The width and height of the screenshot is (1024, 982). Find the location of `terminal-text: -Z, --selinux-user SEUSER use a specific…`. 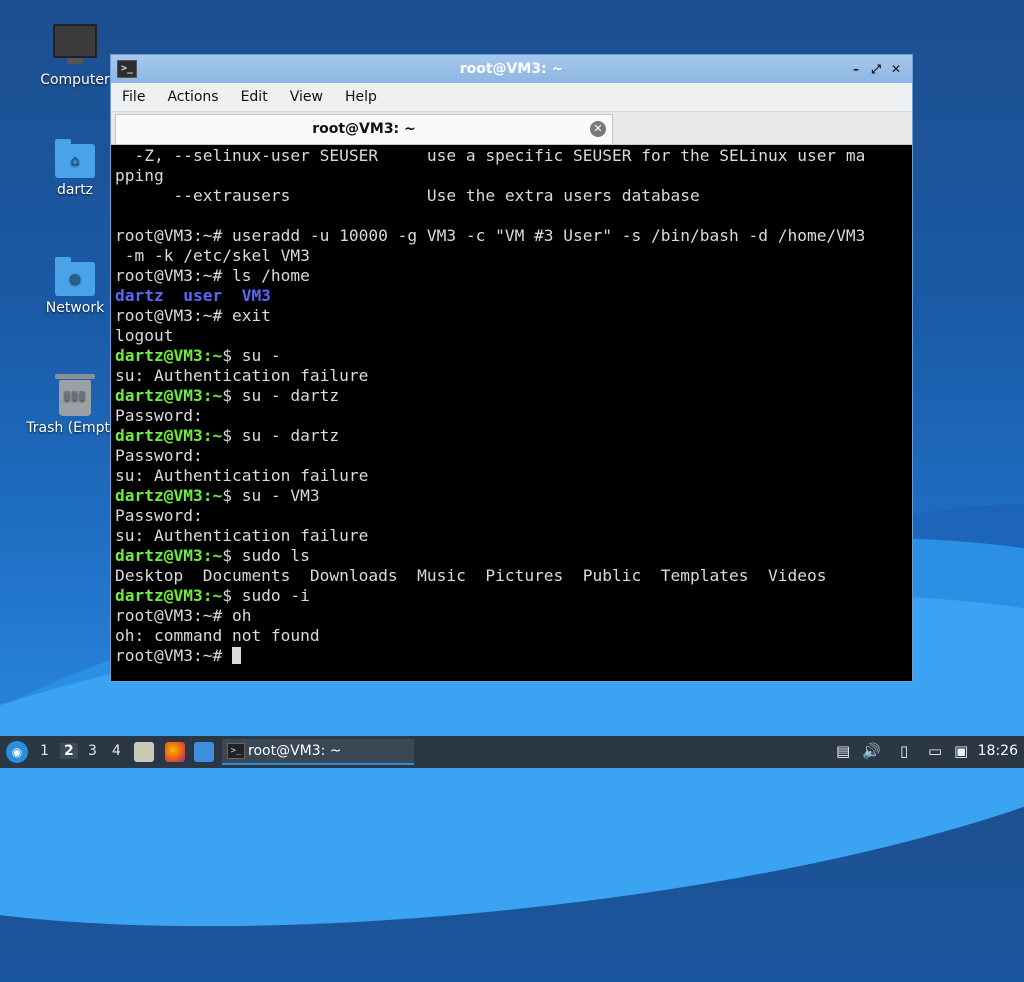

terminal-text: -Z, --selinux-user SEUSER use a specific… is located at coordinates (490, 155).